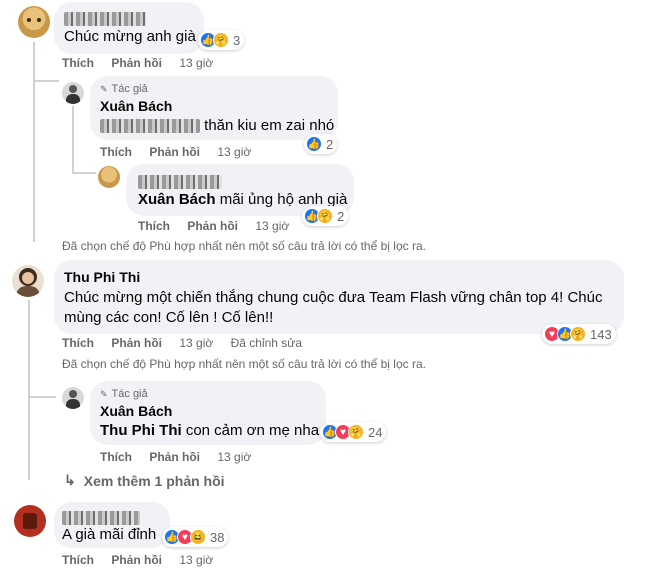 Image resolution: width=654 pixels, height=576 pixels. Describe the element at coordinates (169, 317) in the screenshot. I see `comment-text: mùng các con! Cố lên ! Cố lên!!` at that location.